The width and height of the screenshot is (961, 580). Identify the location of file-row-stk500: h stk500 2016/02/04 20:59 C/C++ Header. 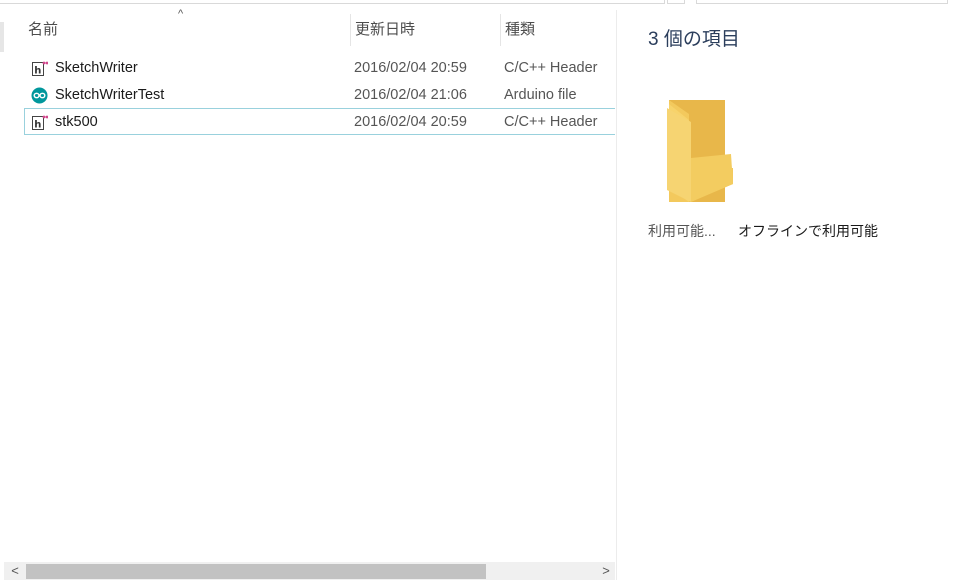
(319, 121).